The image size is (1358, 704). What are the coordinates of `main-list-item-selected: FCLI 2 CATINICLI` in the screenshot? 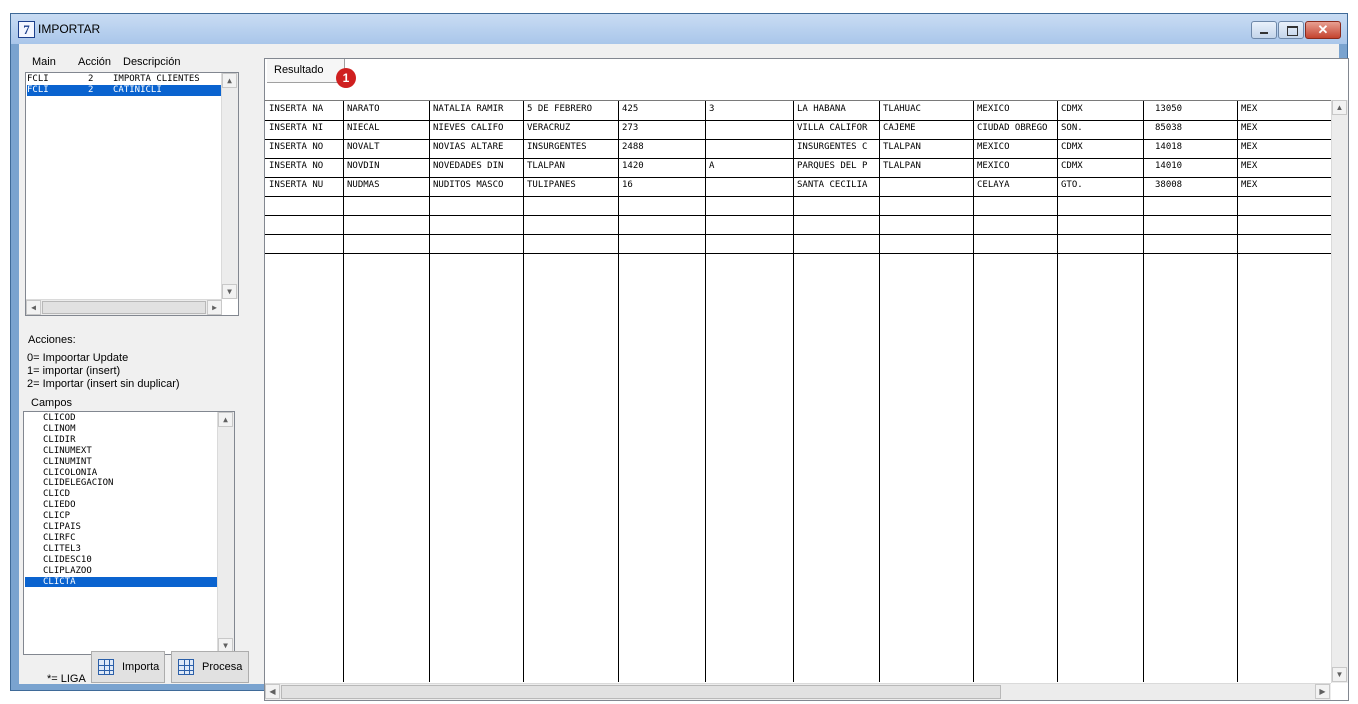 It's located at (124, 90).